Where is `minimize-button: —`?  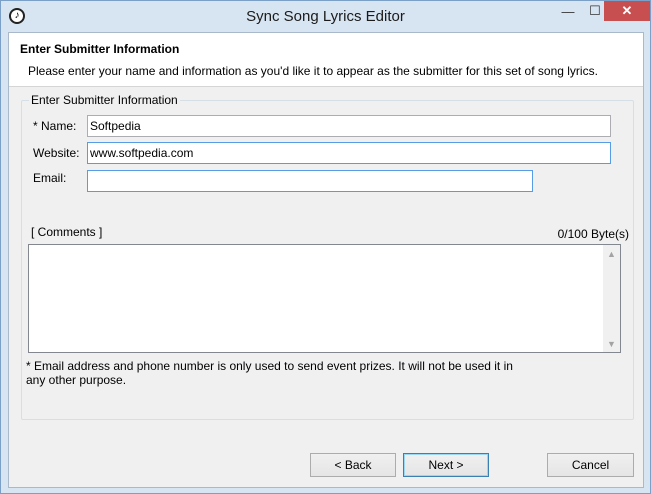
minimize-button: — is located at coordinates (568, 11).